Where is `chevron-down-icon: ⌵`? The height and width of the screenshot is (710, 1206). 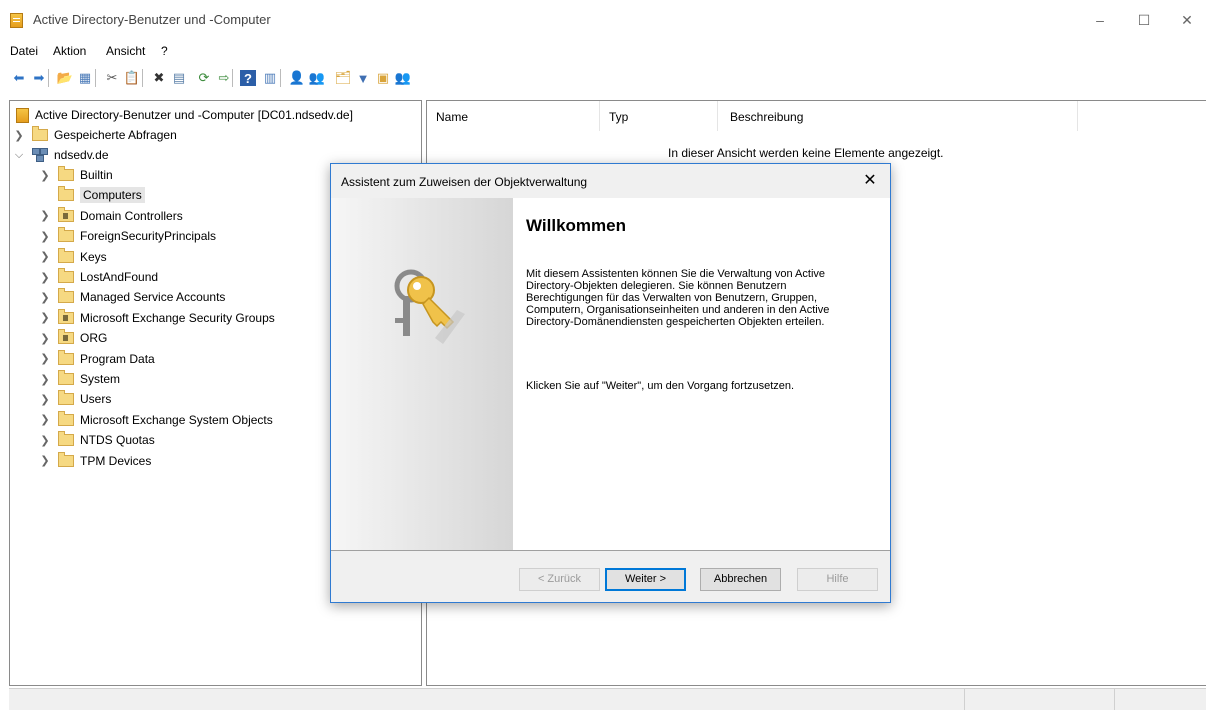 chevron-down-icon: ⌵ is located at coordinates (19, 155).